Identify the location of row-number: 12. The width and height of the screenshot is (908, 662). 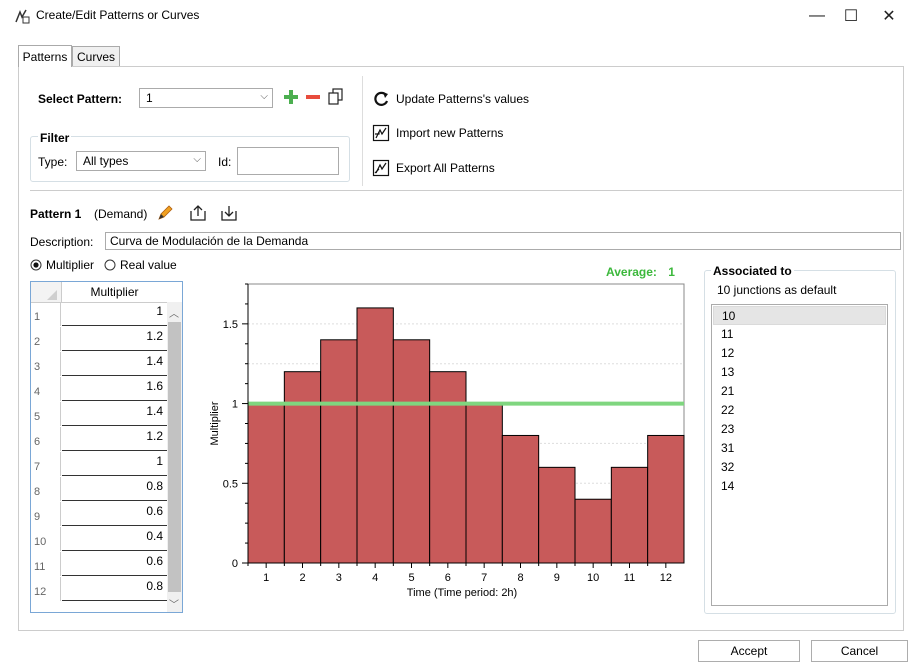
(46, 589).